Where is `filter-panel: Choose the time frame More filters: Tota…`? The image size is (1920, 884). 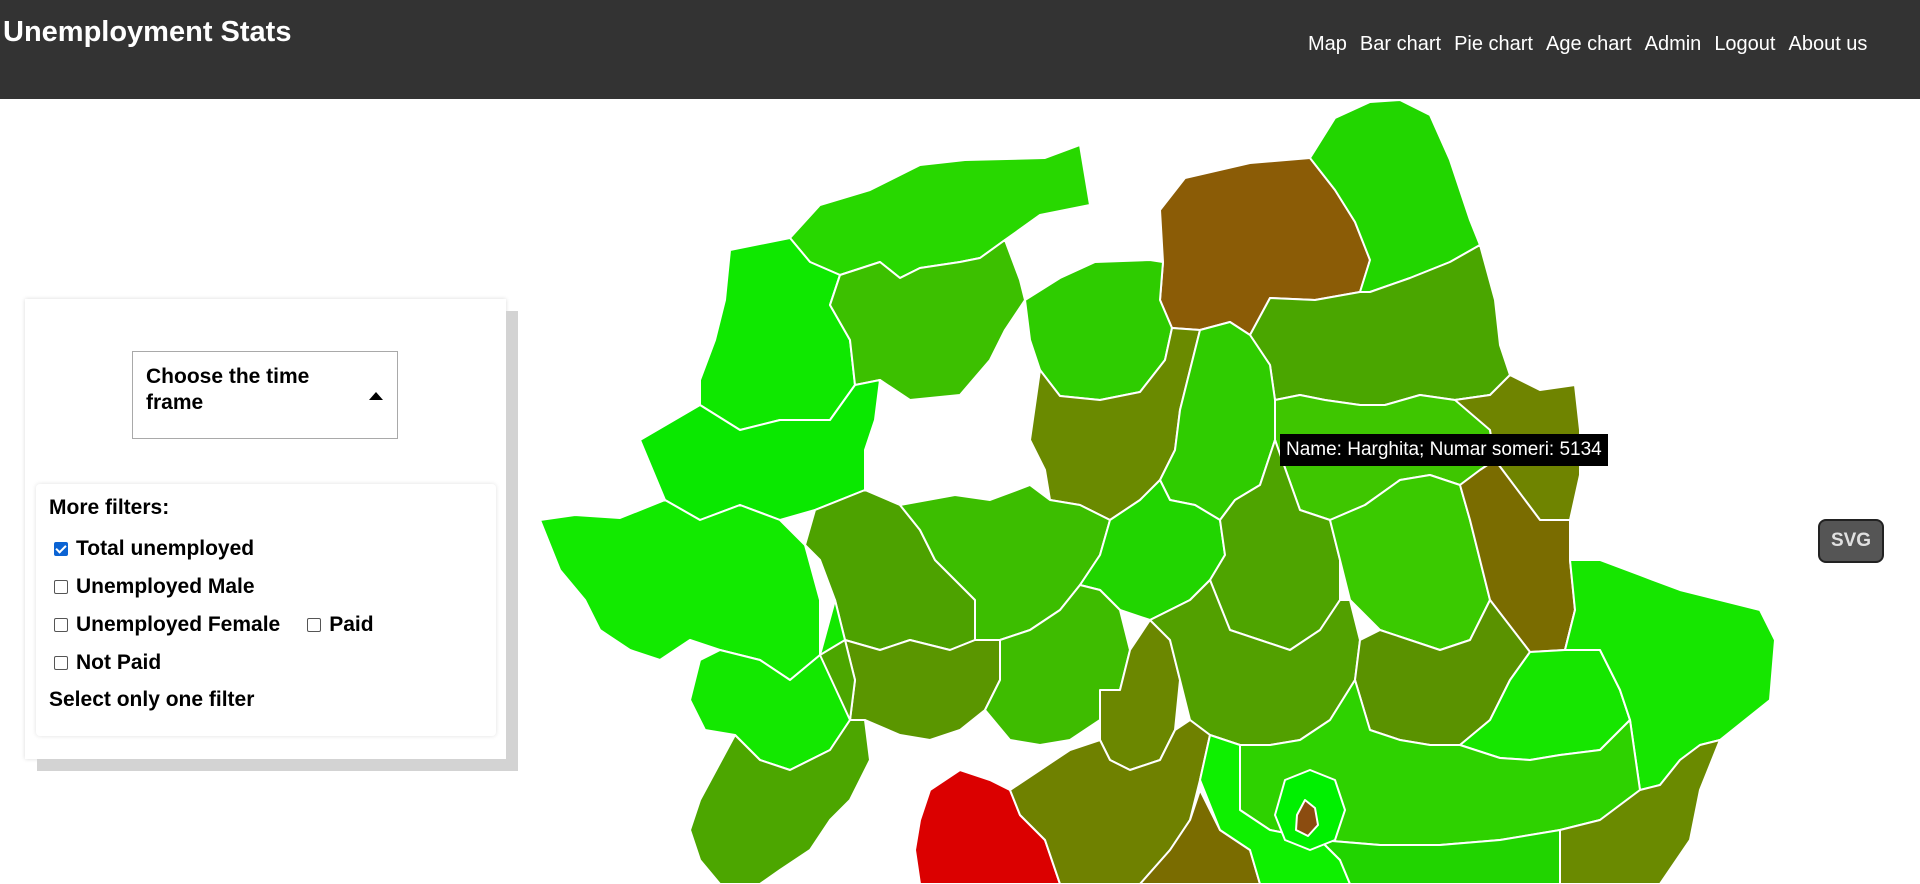 filter-panel: Choose the time frame More filters: Tota… is located at coordinates (265, 529).